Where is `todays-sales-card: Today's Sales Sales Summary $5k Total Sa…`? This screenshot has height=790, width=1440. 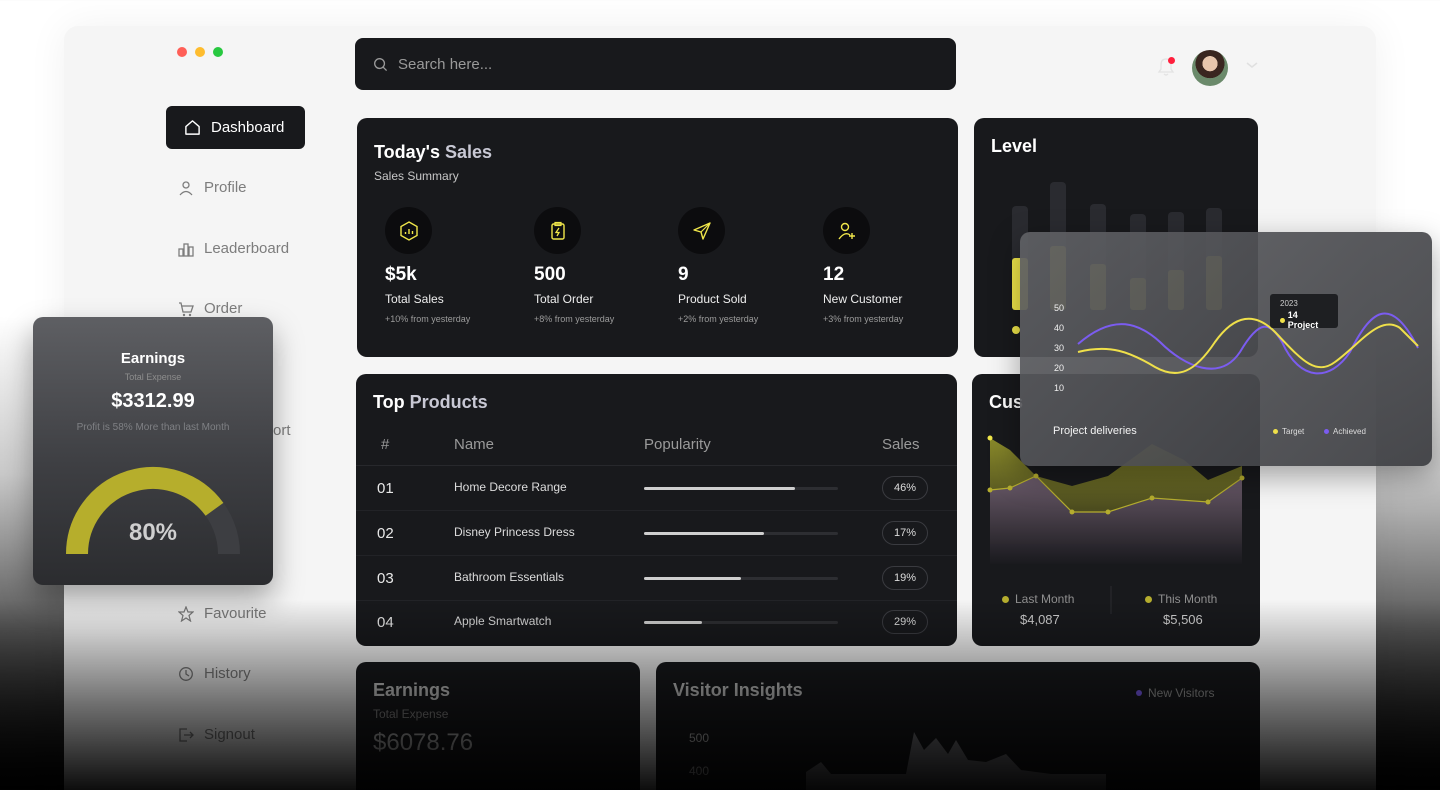 todays-sales-card: Today's Sales Sales Summary $5k Total Sa… is located at coordinates (657, 237).